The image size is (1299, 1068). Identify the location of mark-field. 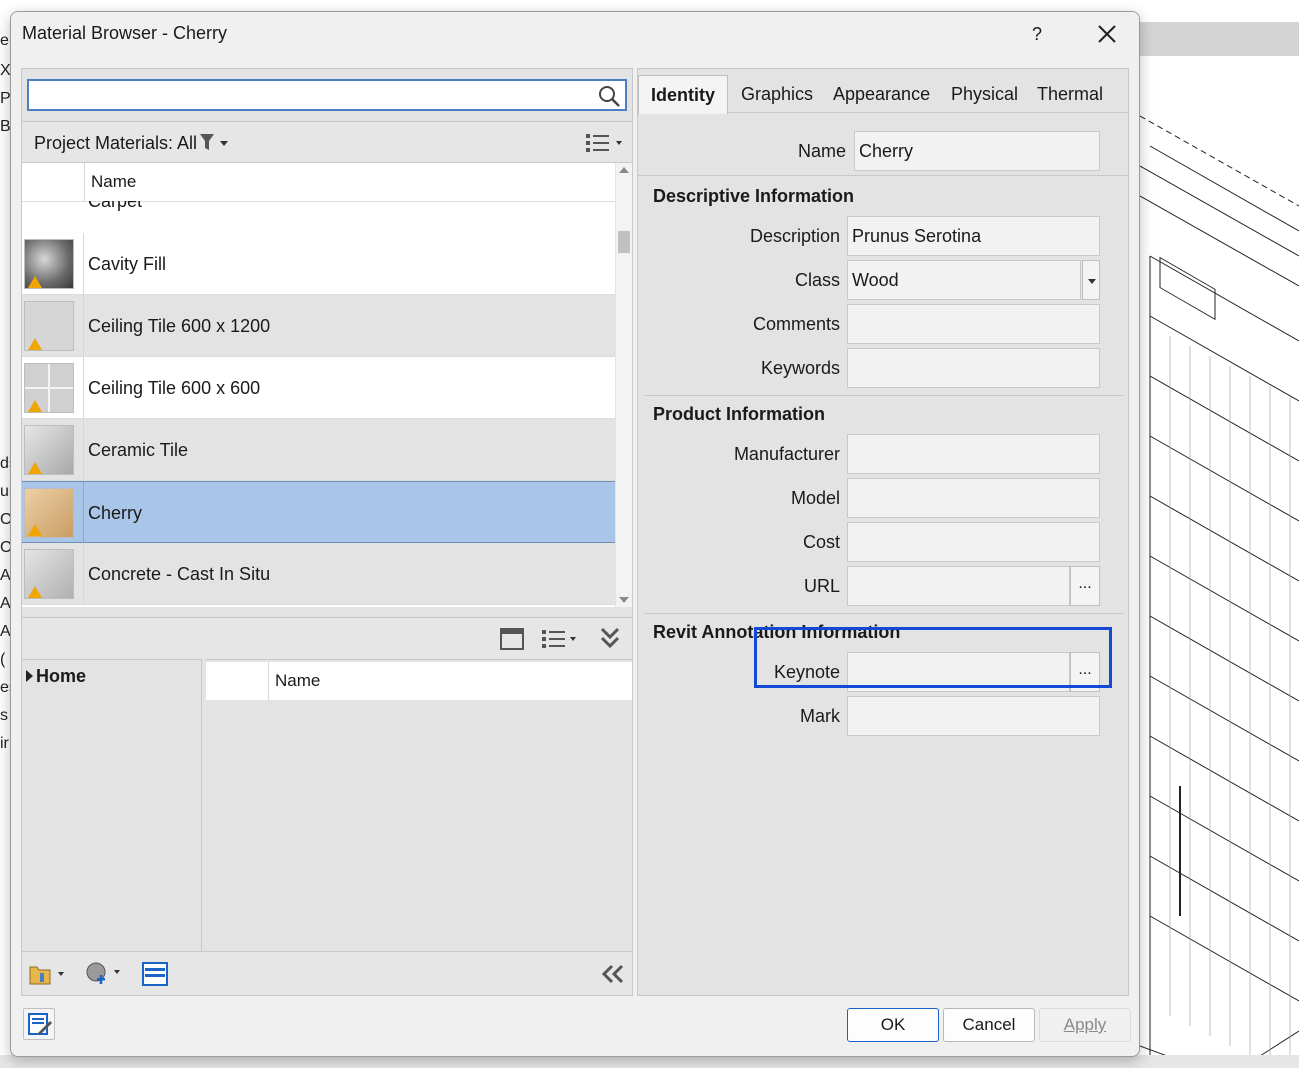
(973, 716).